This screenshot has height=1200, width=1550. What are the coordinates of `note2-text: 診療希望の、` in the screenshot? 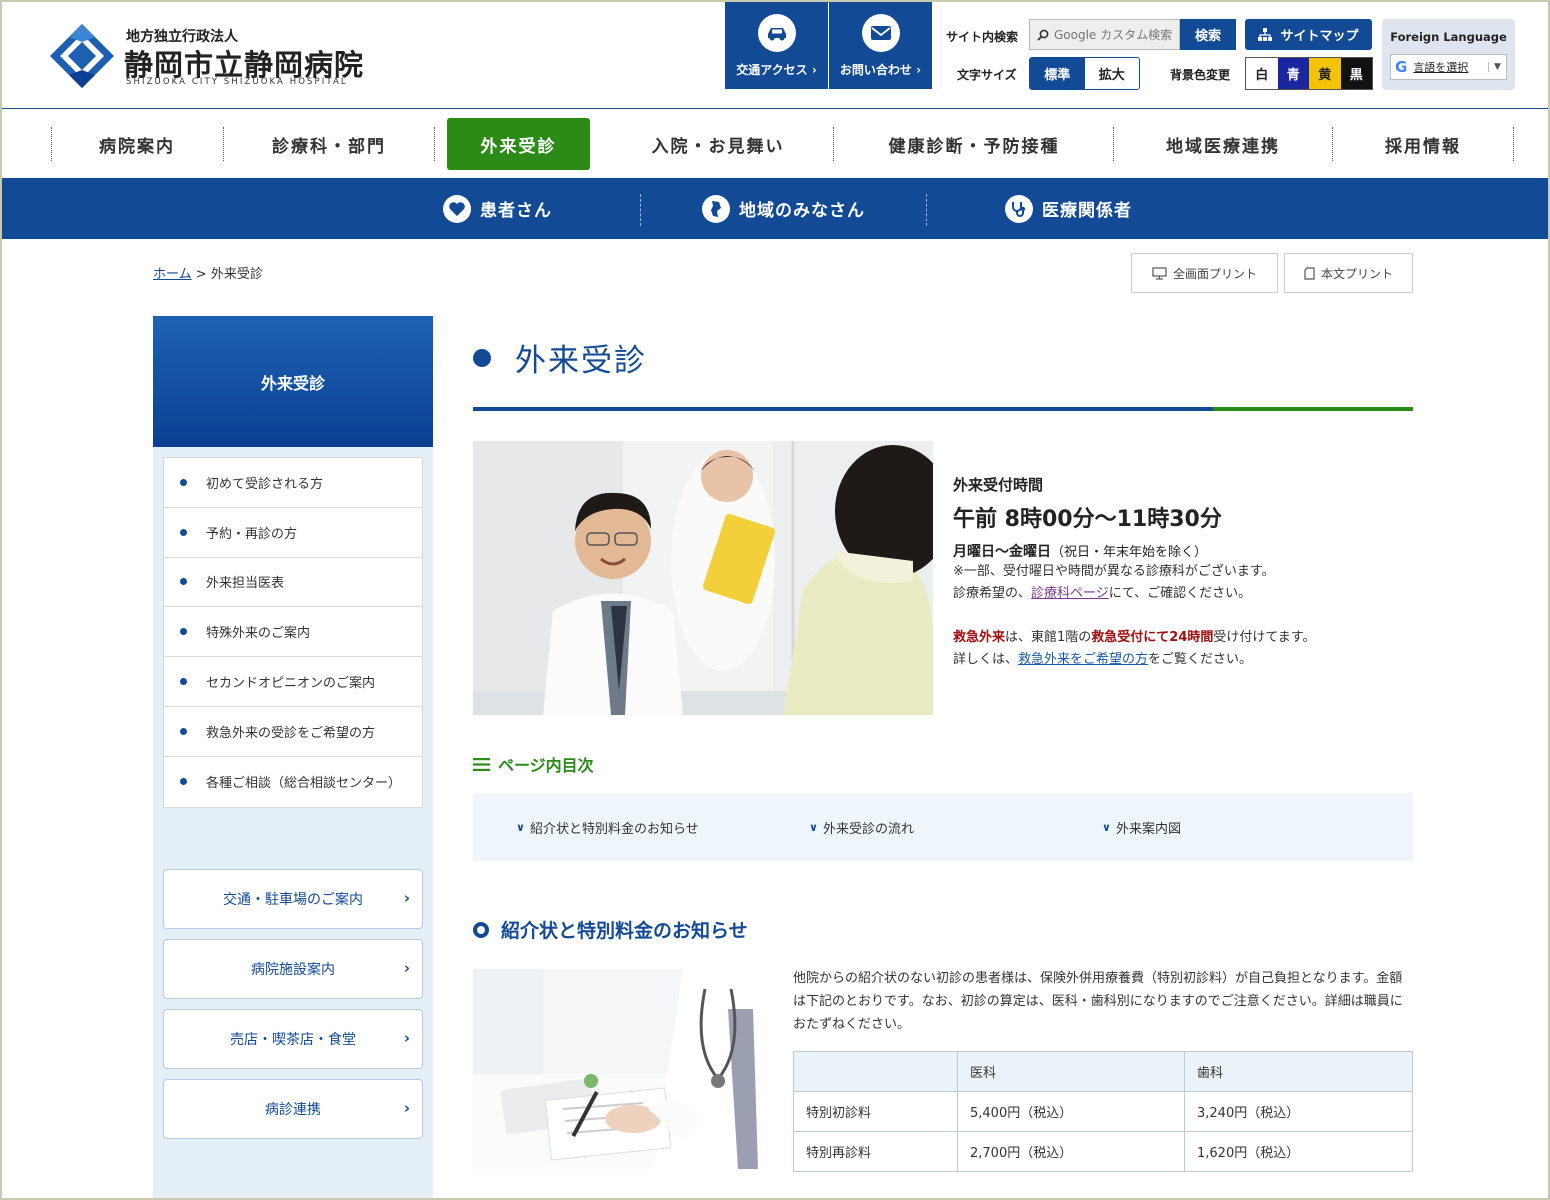 It's located at (992, 593).